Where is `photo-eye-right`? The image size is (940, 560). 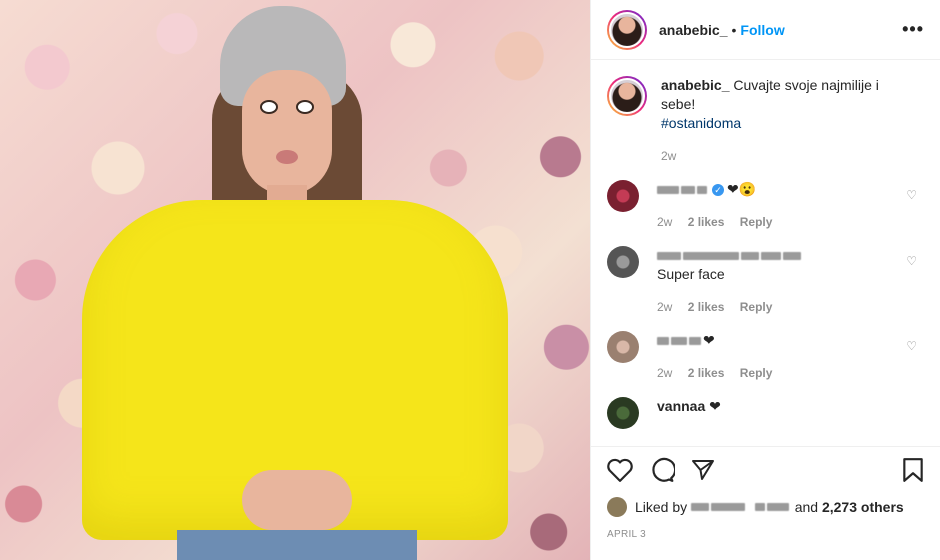 photo-eye-right is located at coordinates (305, 107).